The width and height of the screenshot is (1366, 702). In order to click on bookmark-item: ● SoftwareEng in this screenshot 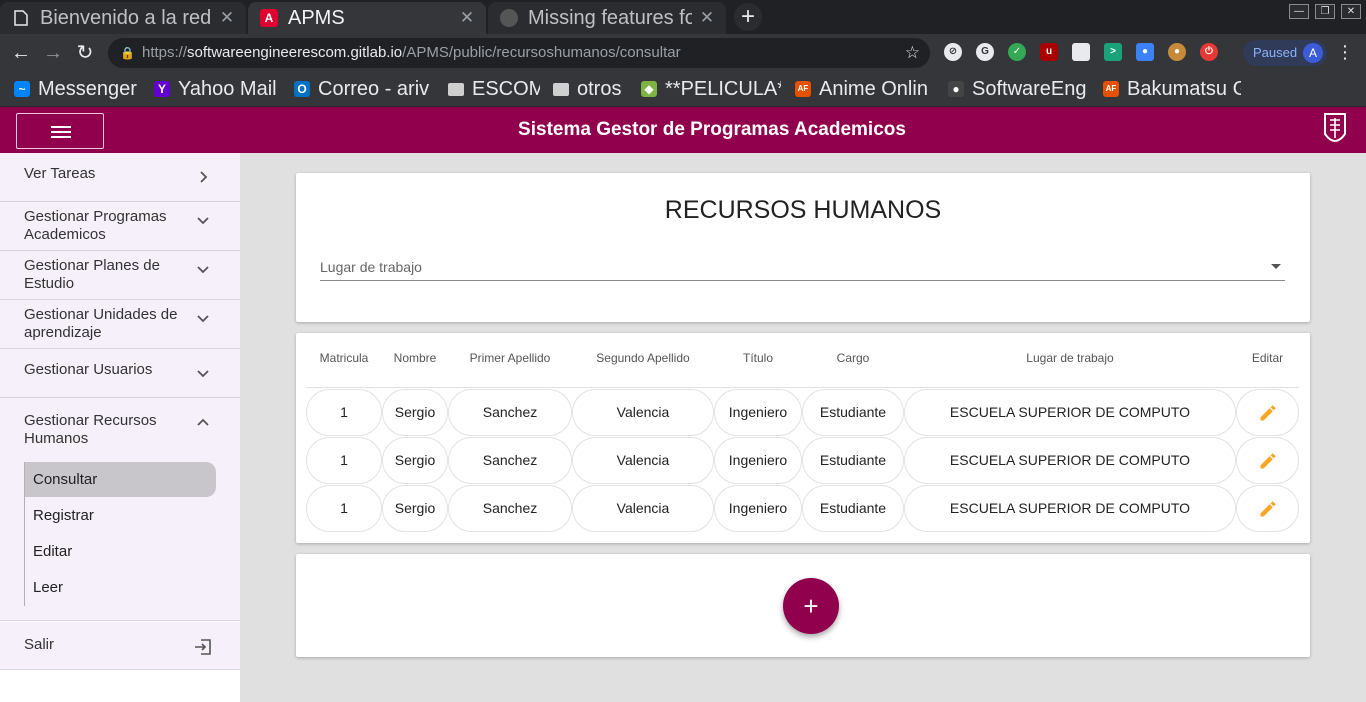, I will do `click(1017, 89)`.